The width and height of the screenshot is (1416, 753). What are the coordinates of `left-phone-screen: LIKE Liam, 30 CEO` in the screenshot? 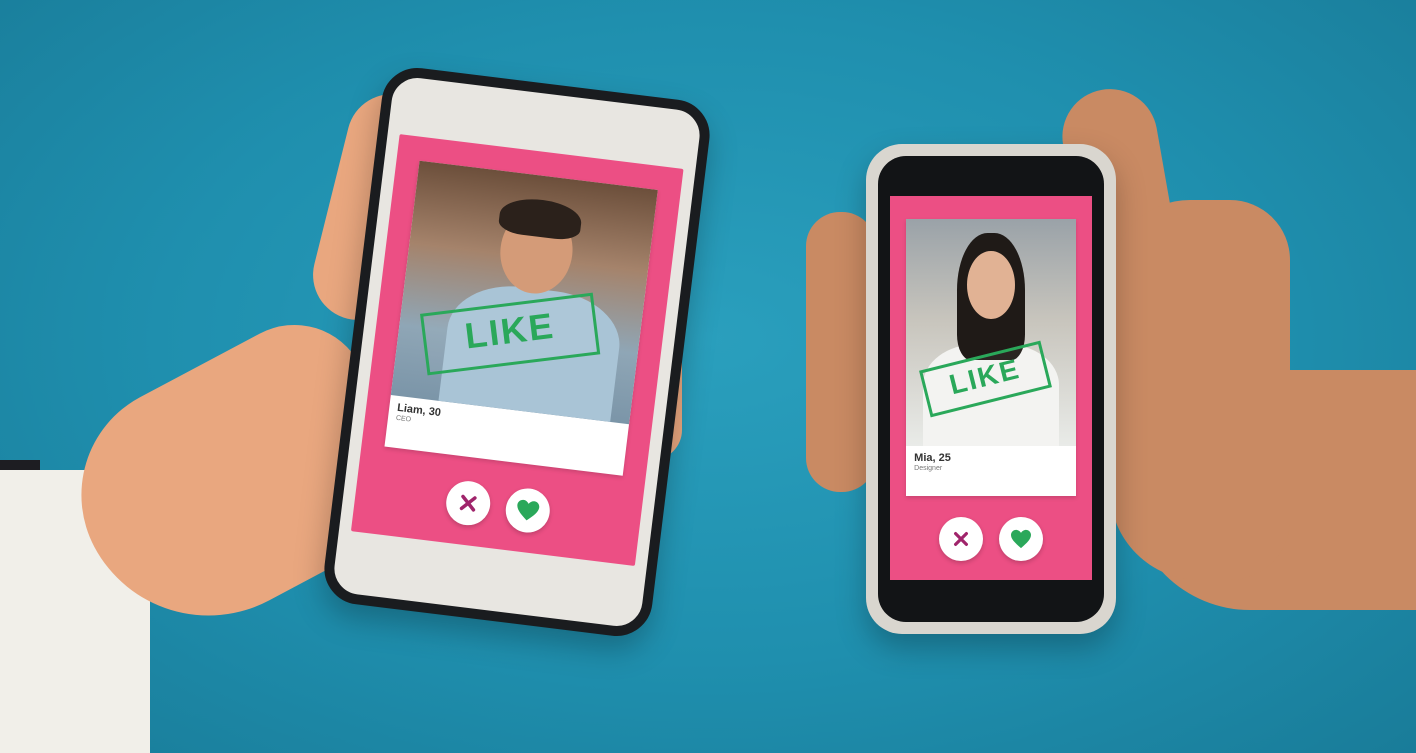 It's located at (517, 350).